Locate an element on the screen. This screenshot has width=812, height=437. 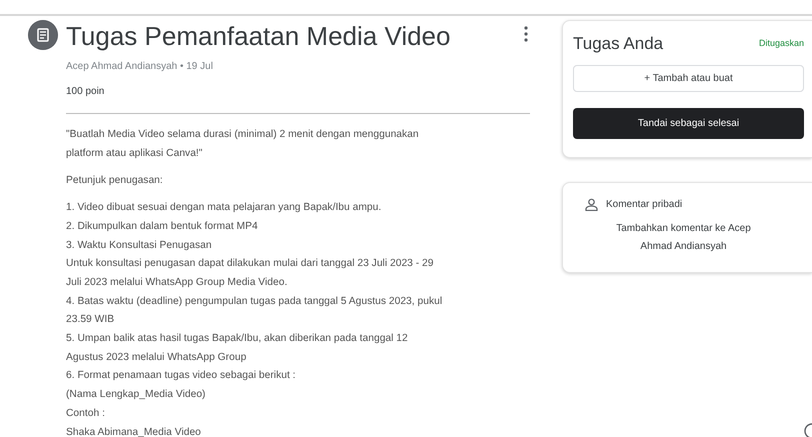
description-line: Untuk konsultasi penugasan dapat dilakukan mulai dari tanggal 23 Juli 2023 - 29 is located at coordinates (250, 264).